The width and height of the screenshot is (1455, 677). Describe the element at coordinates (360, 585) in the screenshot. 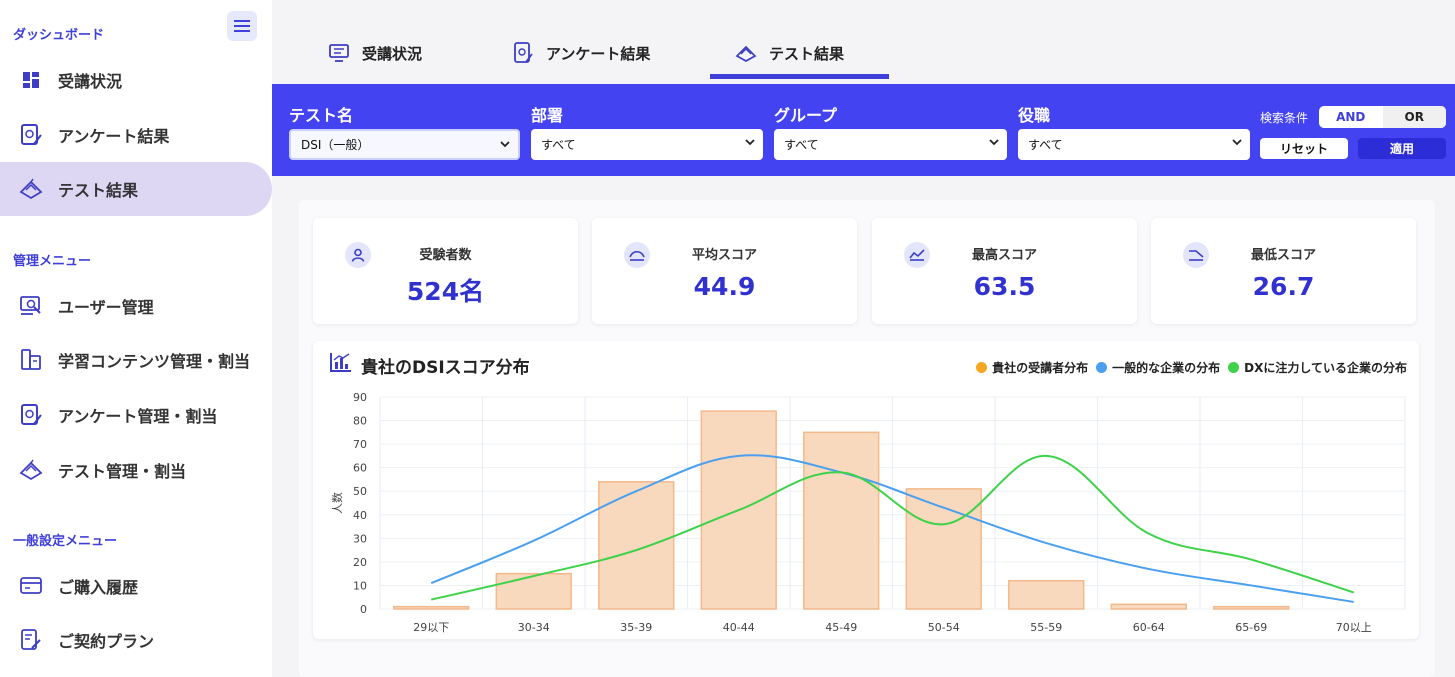

I see `y-tick-label: 10` at that location.